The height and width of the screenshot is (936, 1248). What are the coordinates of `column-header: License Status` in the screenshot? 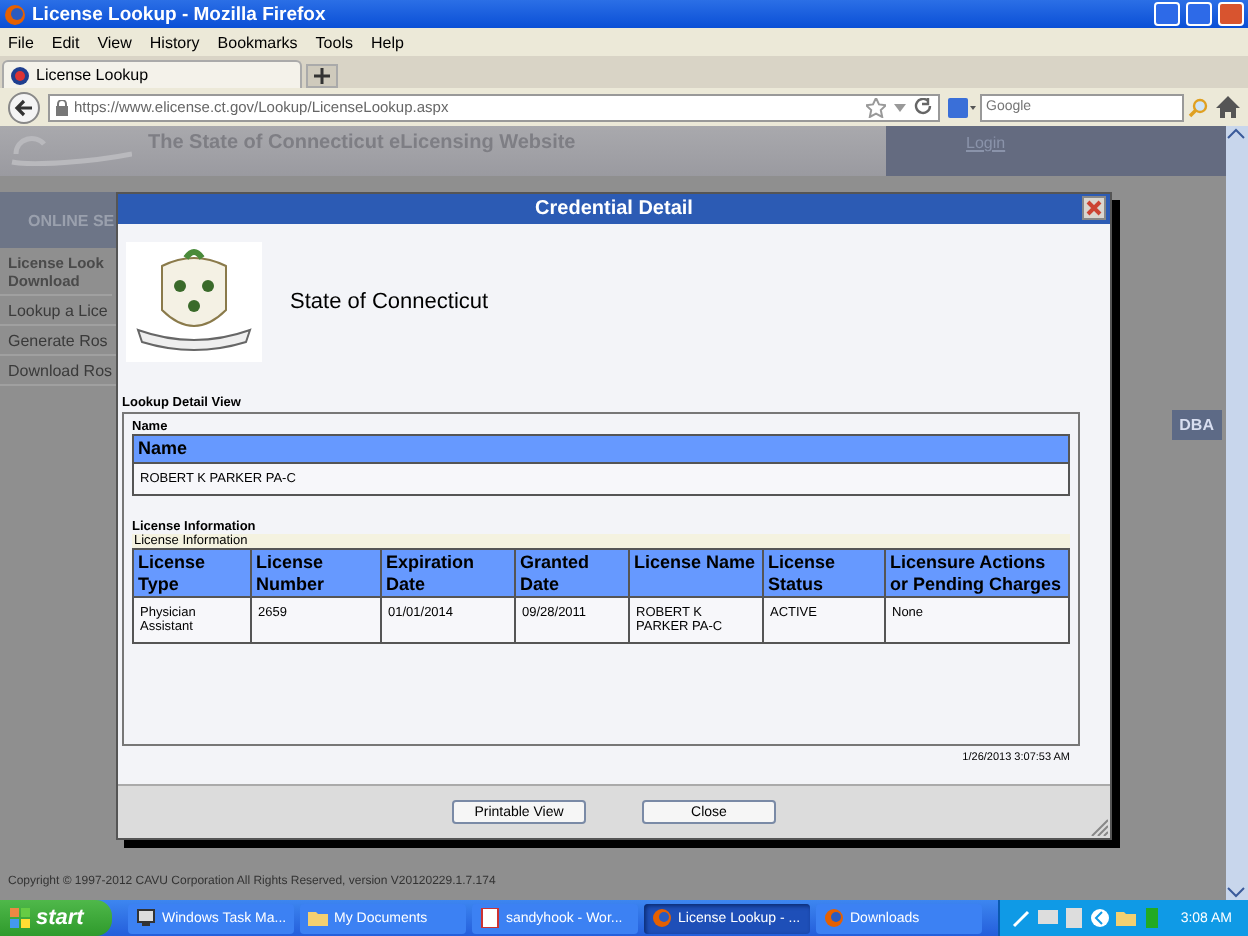 It's located at (824, 573).